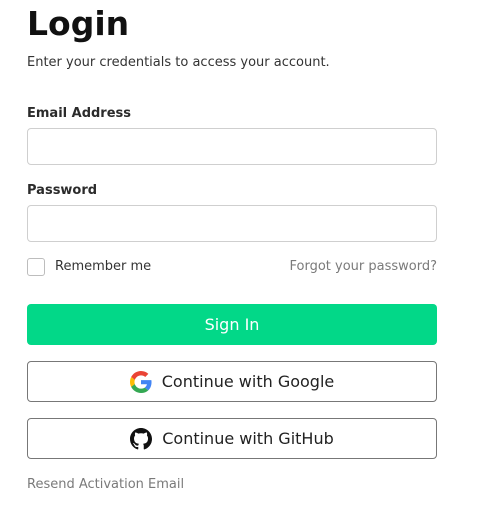 This screenshot has width=482, height=511. I want to click on github-button-label: Continue with GitHub, so click(248, 438).